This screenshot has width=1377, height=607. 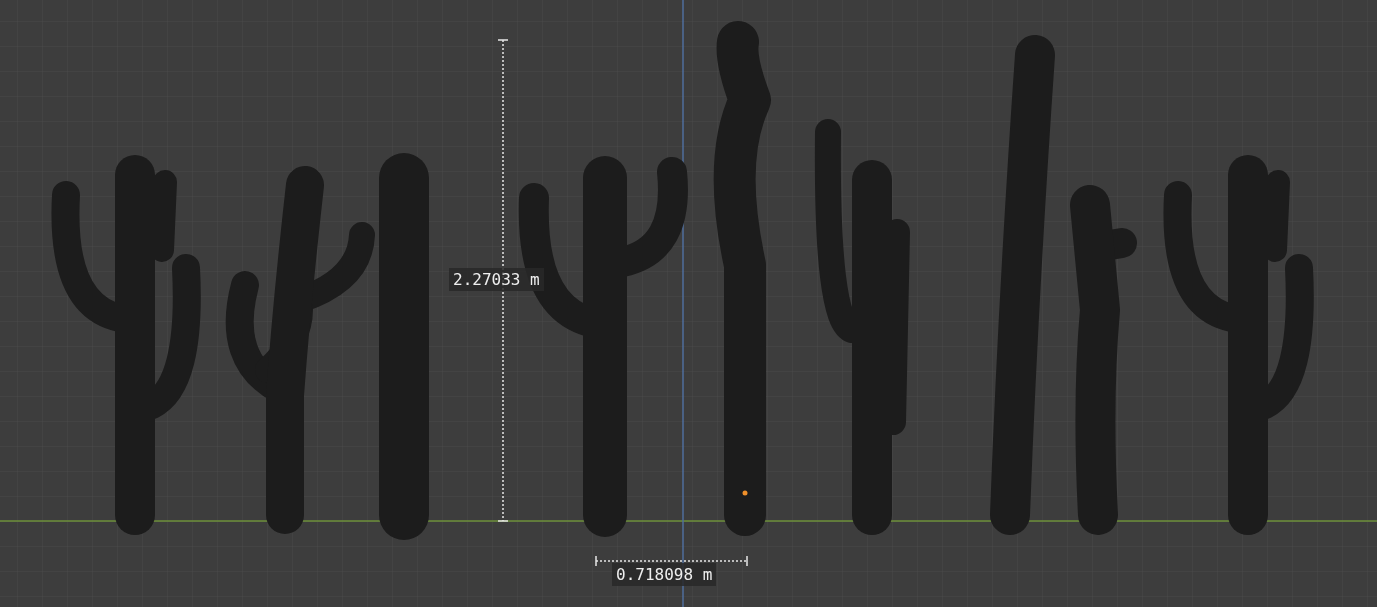 I want to click on origin-dot-icon, so click(x=745, y=493).